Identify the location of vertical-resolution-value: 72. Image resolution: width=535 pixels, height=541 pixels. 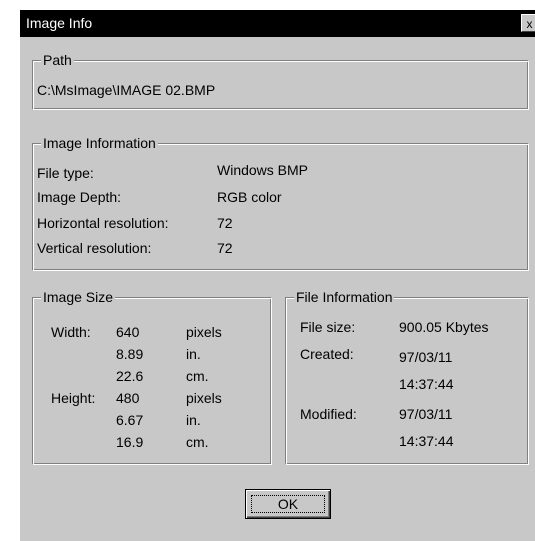
(225, 248).